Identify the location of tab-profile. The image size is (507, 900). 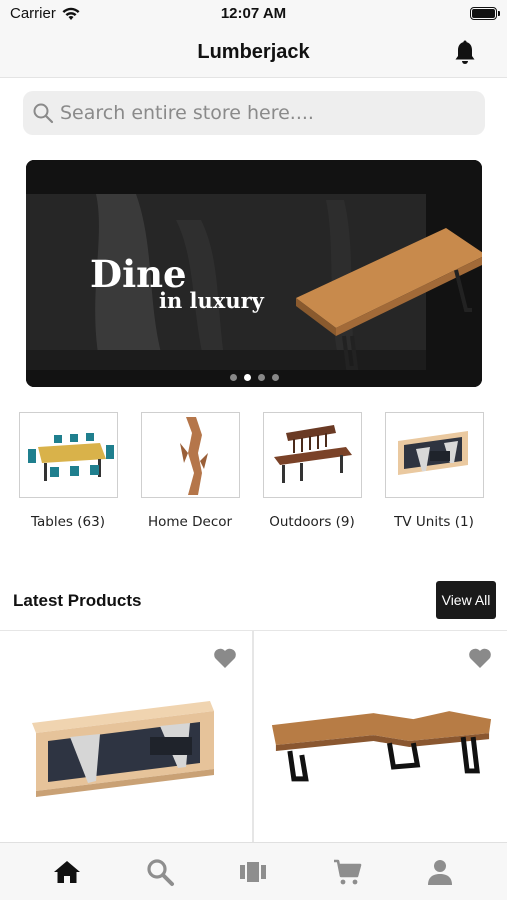
(440, 872).